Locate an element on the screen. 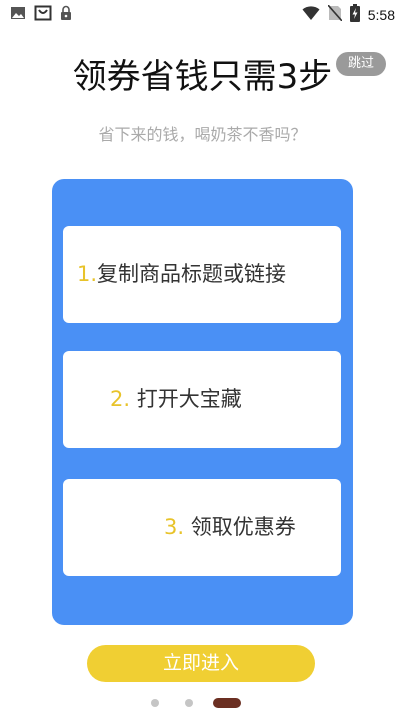 This screenshot has width=405, height=720. status-left-icons is located at coordinates (41, 15).